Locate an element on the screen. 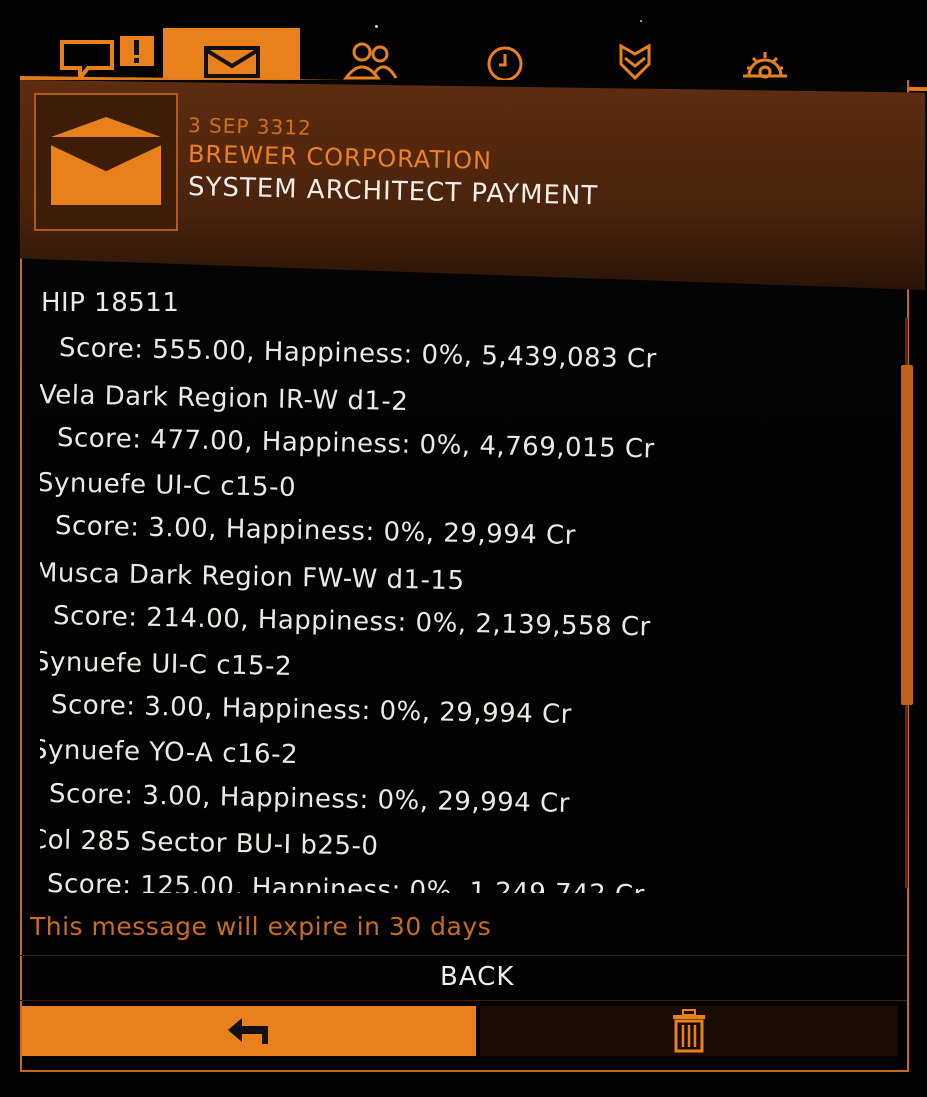 The image size is (927, 1097). back-label: BACK is located at coordinates (477, 977).